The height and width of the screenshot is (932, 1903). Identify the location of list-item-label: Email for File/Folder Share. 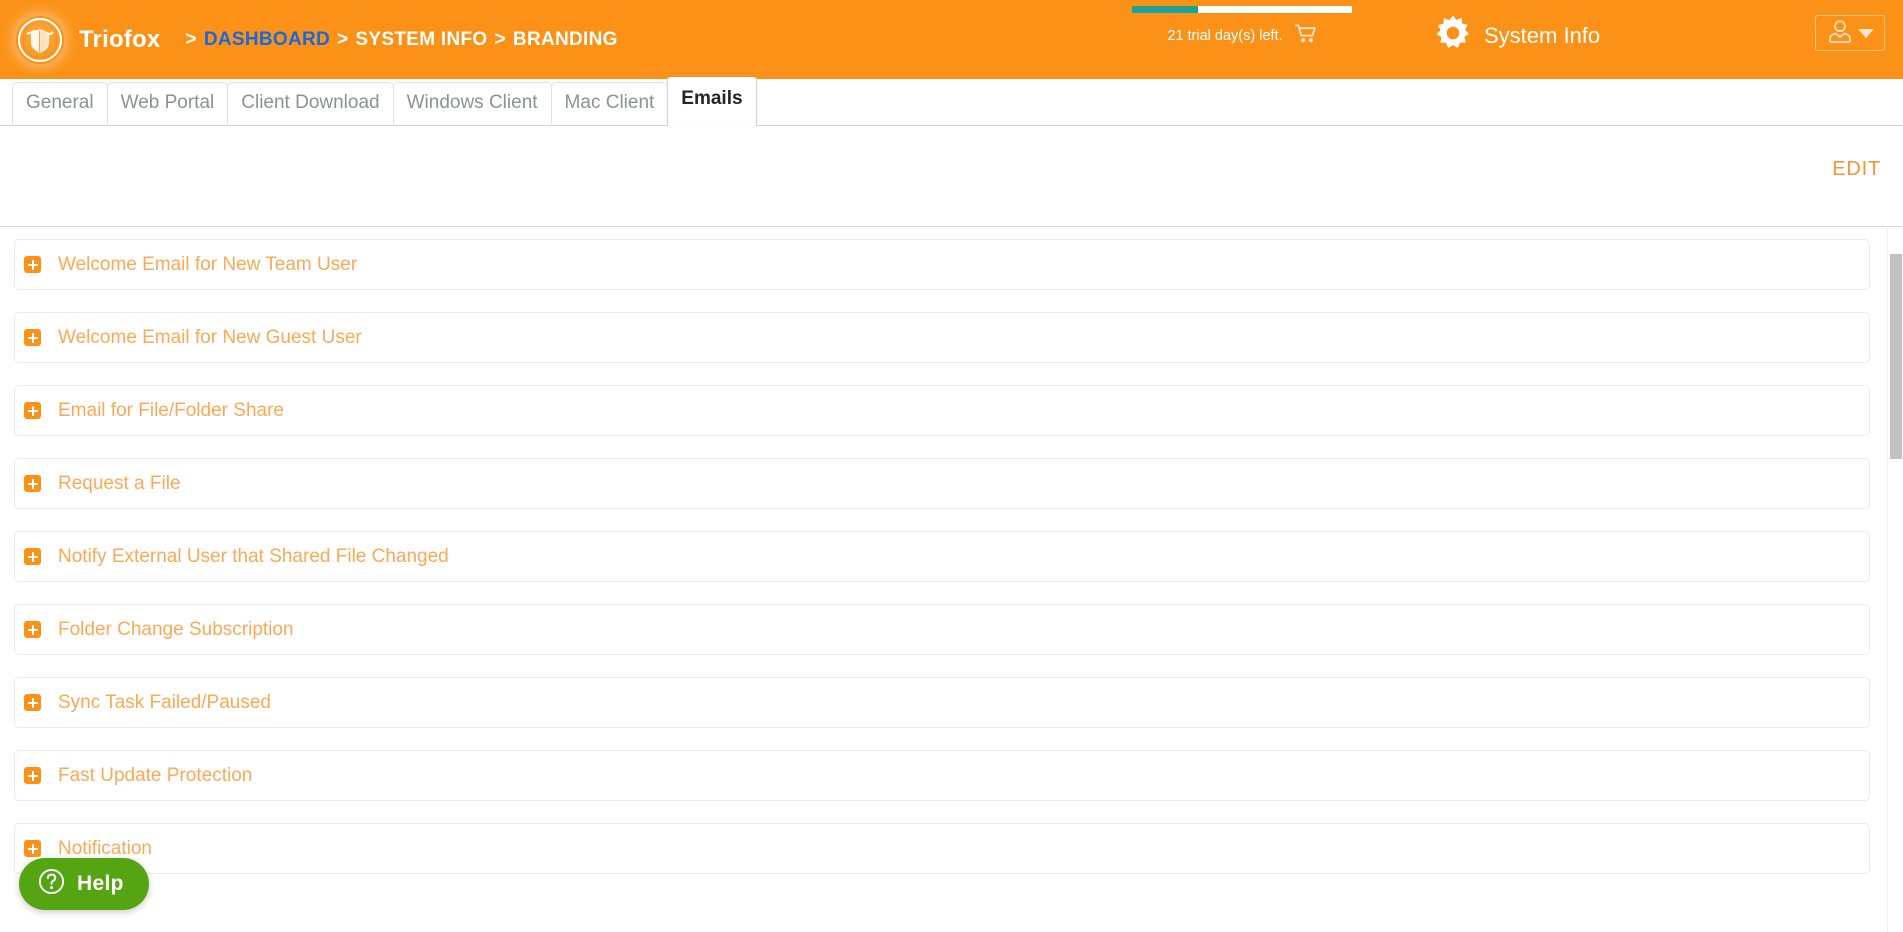
(171, 410).